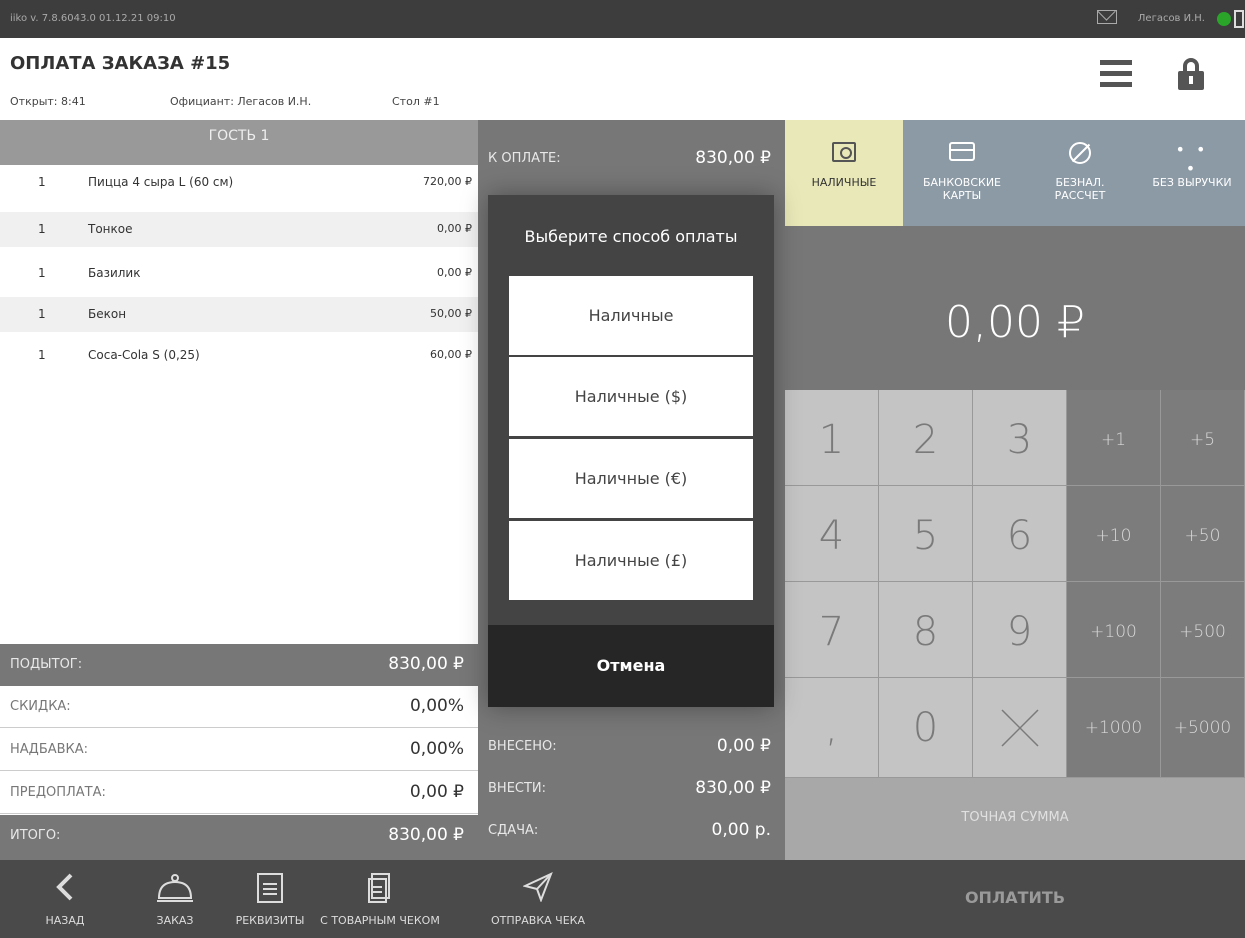 The height and width of the screenshot is (938, 1245). Describe the element at coordinates (733, 158) in the screenshot. I see `to-pay-value: 830,00 ₽` at that location.